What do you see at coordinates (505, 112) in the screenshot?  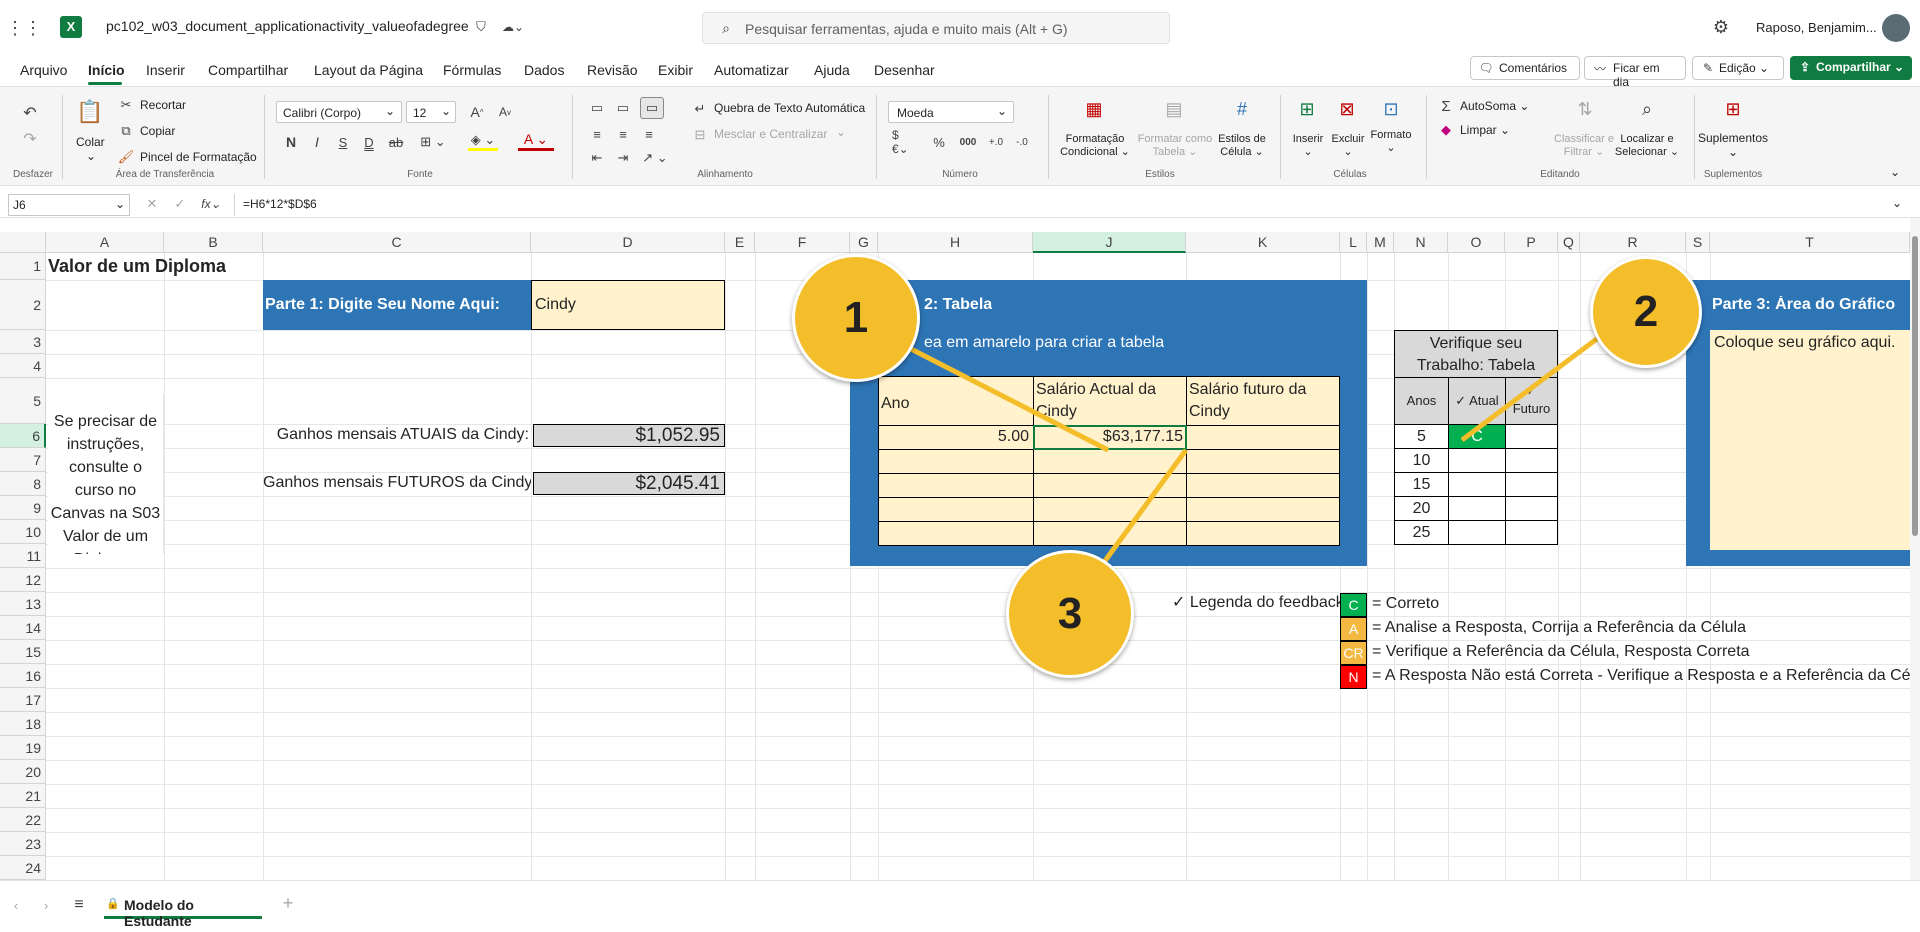 I see `decrease-font-icon: Av` at bounding box center [505, 112].